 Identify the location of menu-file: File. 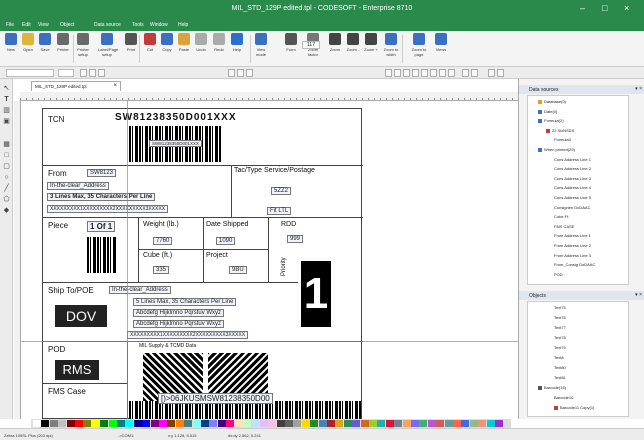
(10, 25).